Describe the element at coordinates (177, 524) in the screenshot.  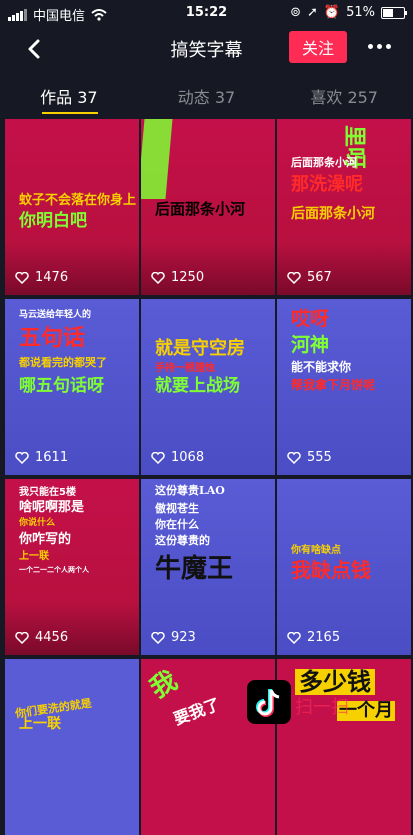
I see `caption-text: 你在什么` at that location.